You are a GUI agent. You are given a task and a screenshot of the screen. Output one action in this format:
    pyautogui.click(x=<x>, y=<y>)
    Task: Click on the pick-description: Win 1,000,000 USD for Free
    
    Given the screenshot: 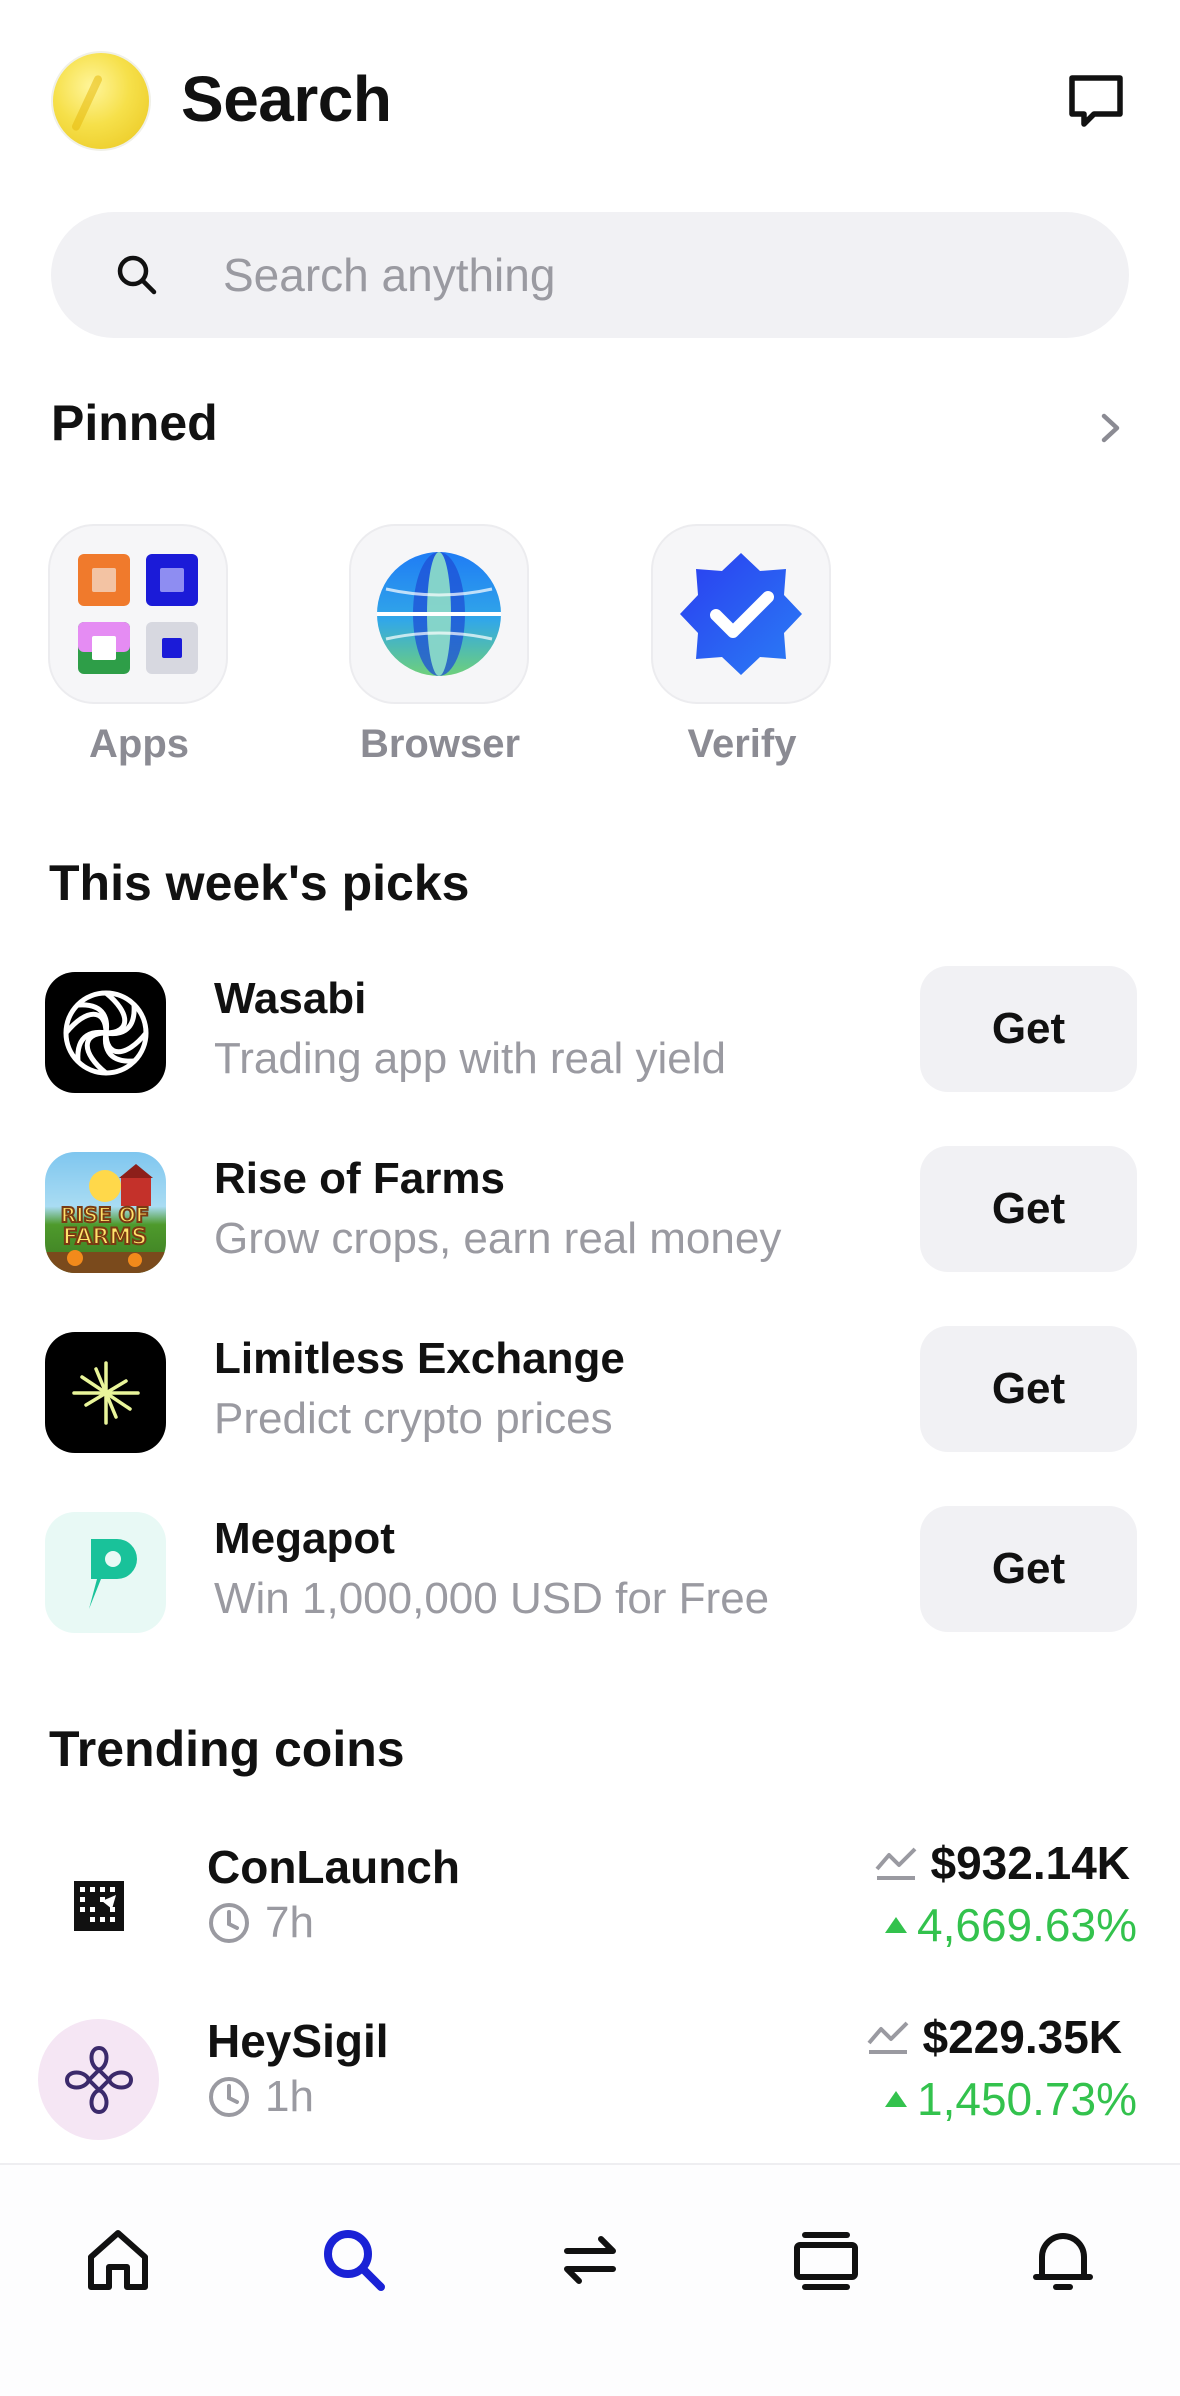 What is the action you would take?
    pyautogui.click(x=492, y=1598)
    